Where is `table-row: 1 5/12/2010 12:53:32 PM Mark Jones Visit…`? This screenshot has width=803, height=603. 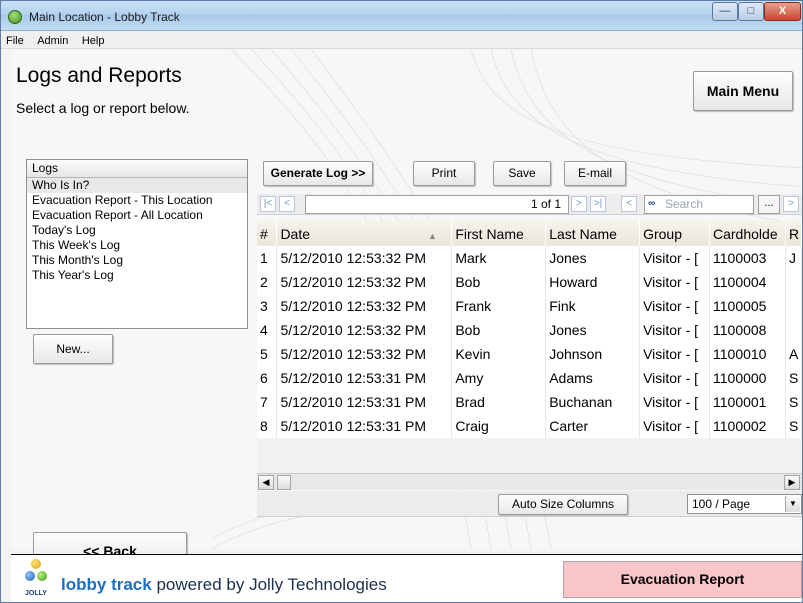
table-row: 1 5/12/2010 12:53:32 PM Mark Jones Visit… is located at coordinates (529, 258).